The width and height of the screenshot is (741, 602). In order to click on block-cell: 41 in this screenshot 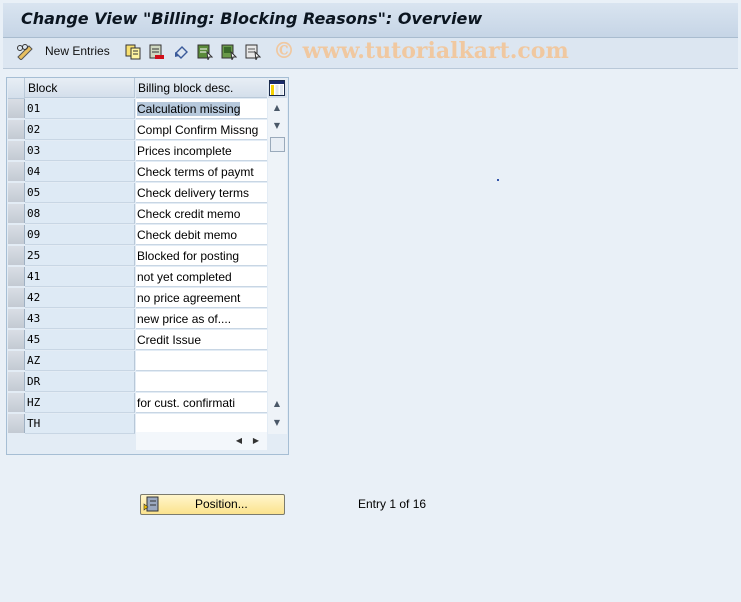, I will do `click(80, 277)`.